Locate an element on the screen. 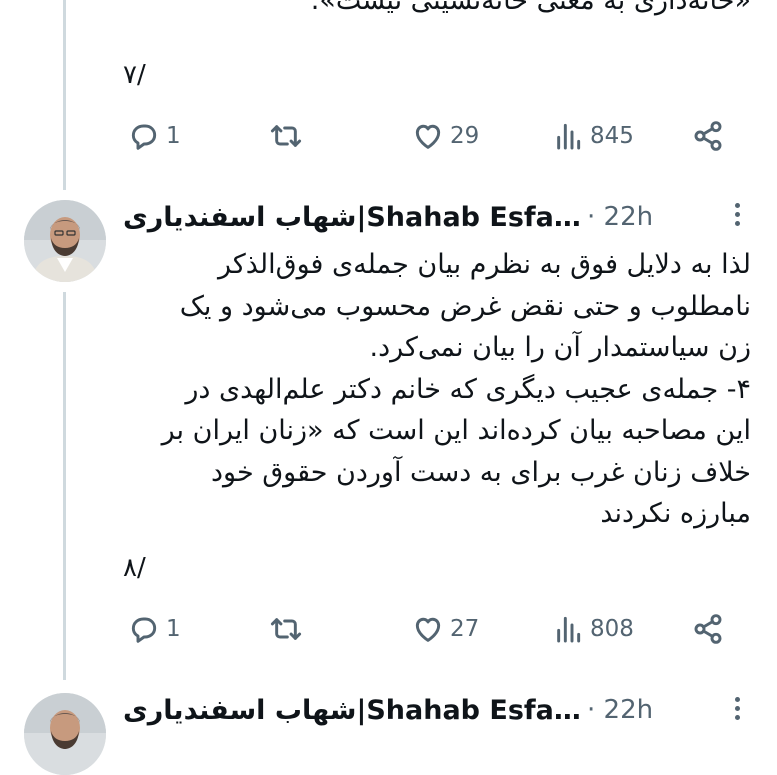  thread-page-number: ۷/ is located at coordinates (134, 75).